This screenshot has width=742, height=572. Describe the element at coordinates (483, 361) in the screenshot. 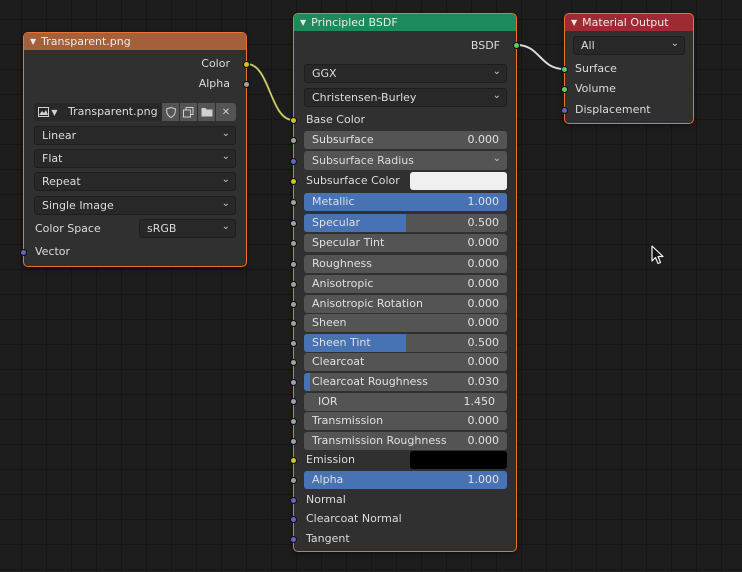

I see `clearcoat-value: 0.000` at that location.